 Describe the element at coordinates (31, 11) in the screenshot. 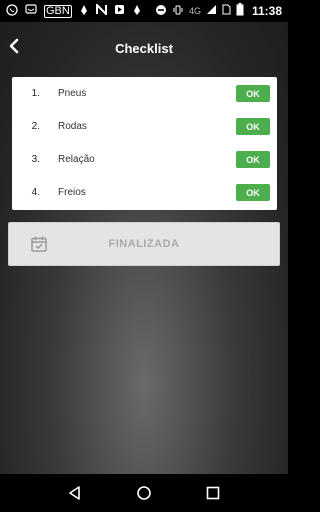

I see `sms-icon` at that location.